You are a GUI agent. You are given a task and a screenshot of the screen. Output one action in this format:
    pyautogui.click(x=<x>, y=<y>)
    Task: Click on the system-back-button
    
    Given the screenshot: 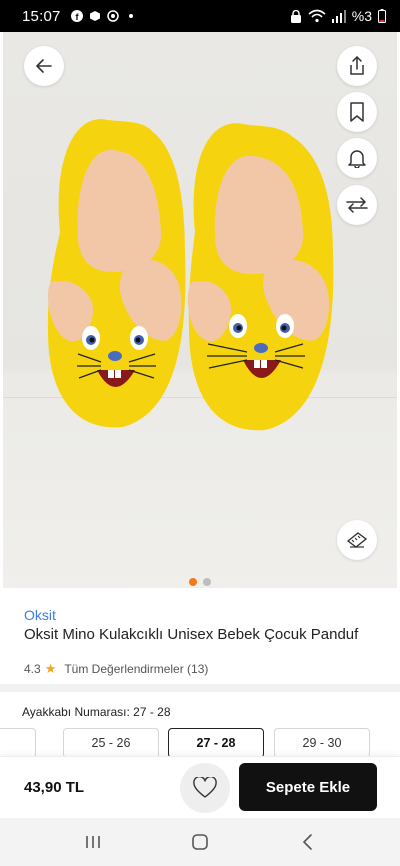 What is the action you would take?
    pyautogui.click(x=307, y=842)
    